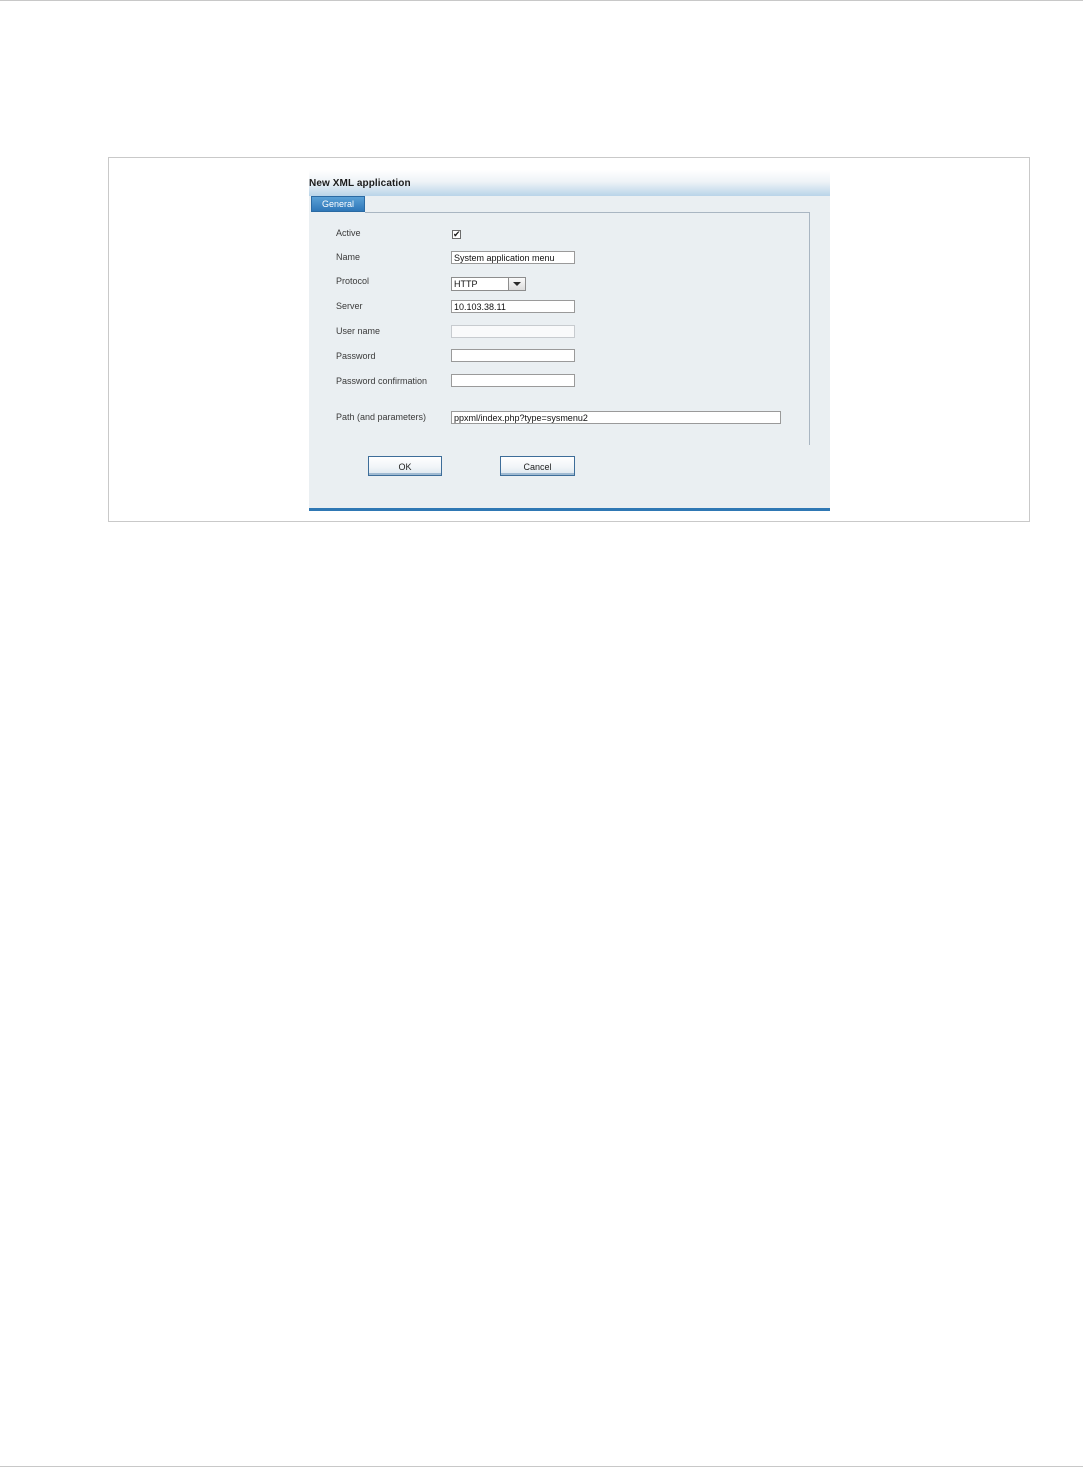 The image size is (1083, 1468). I want to click on username-field, so click(513, 331).